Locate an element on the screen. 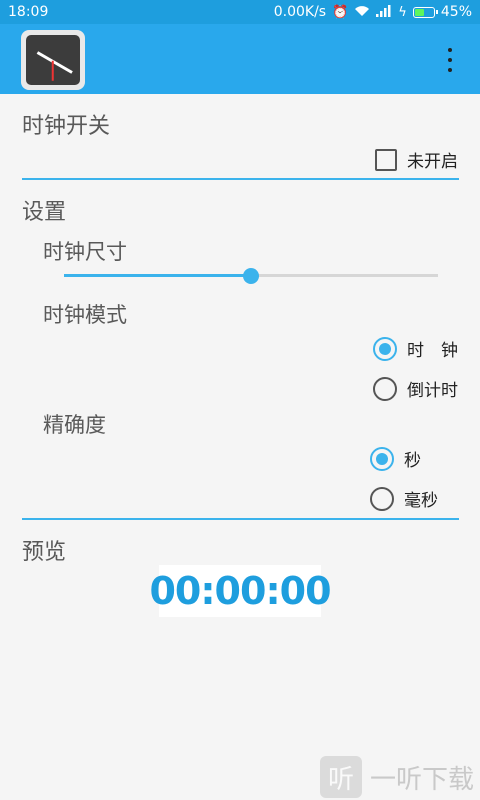 Image resolution: width=480 pixels, height=800 pixels. preview-title: 预览 is located at coordinates (44, 552).